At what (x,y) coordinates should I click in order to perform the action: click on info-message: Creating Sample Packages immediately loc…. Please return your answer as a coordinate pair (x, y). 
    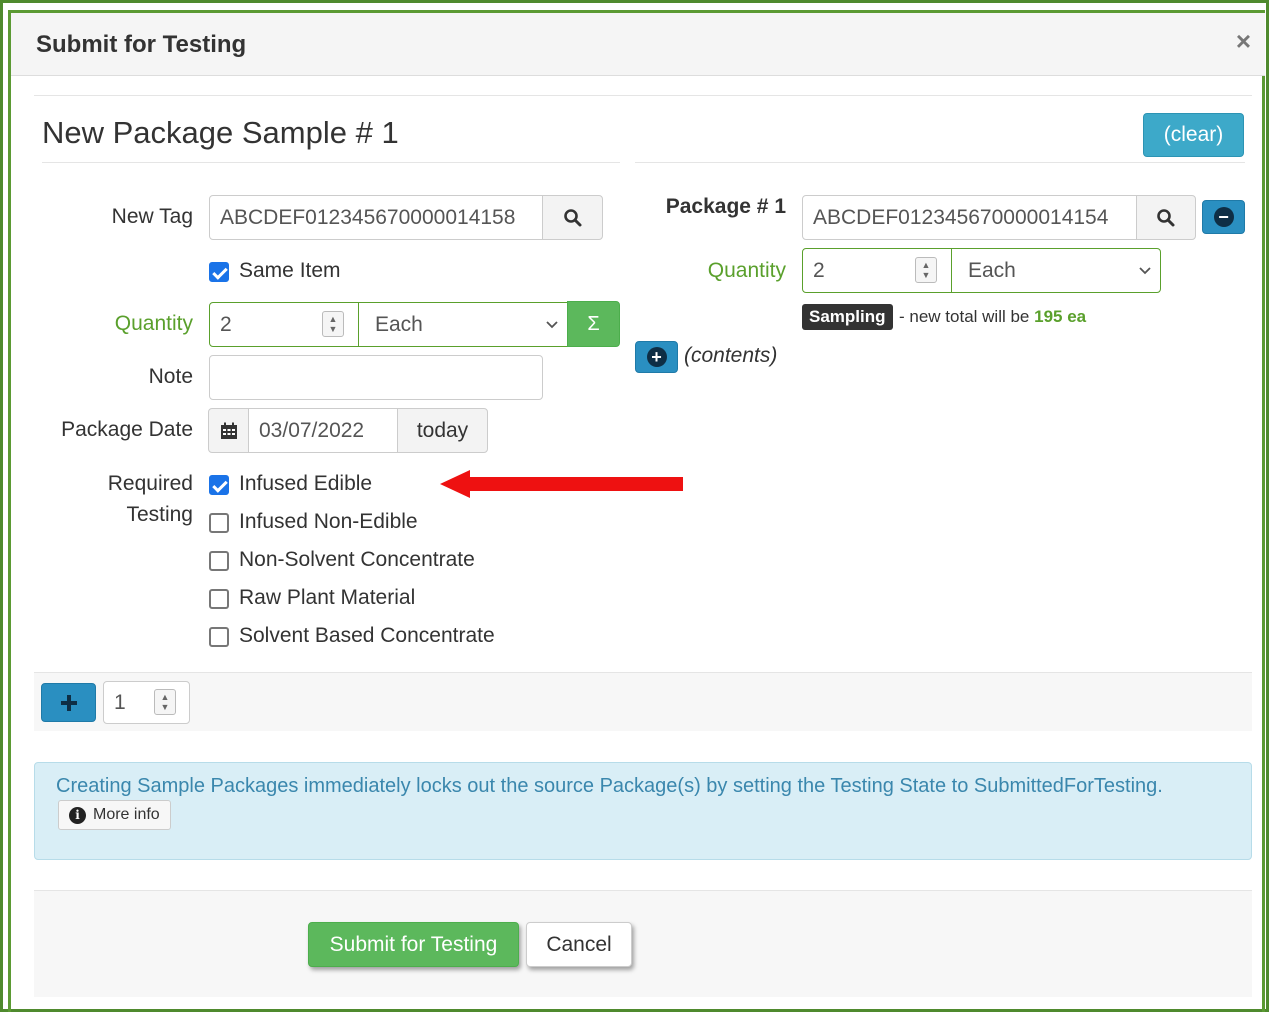
    Looking at the image, I should click on (609, 786).